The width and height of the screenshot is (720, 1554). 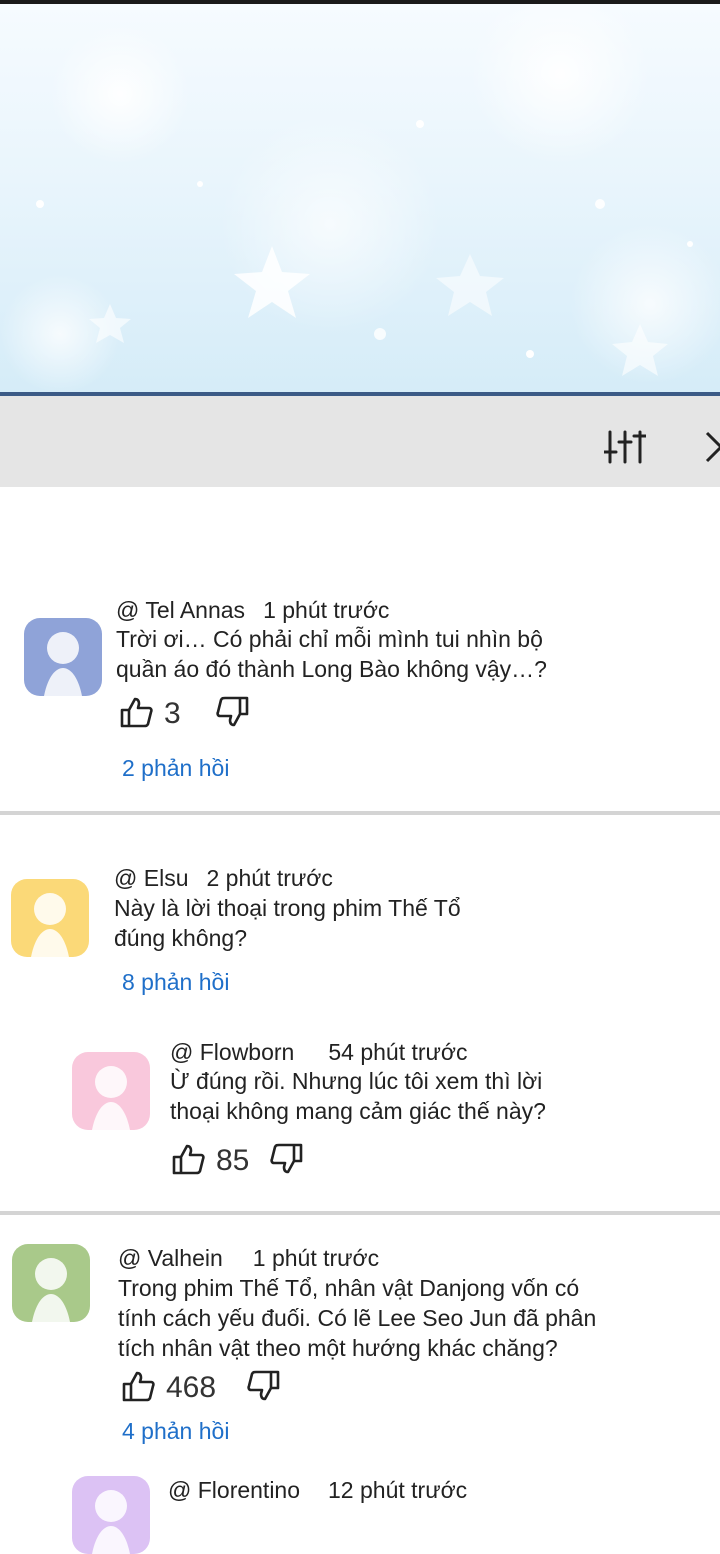 What do you see at coordinates (398, 1052) in the screenshot?
I see `comment-time: 54 phút trước` at bounding box center [398, 1052].